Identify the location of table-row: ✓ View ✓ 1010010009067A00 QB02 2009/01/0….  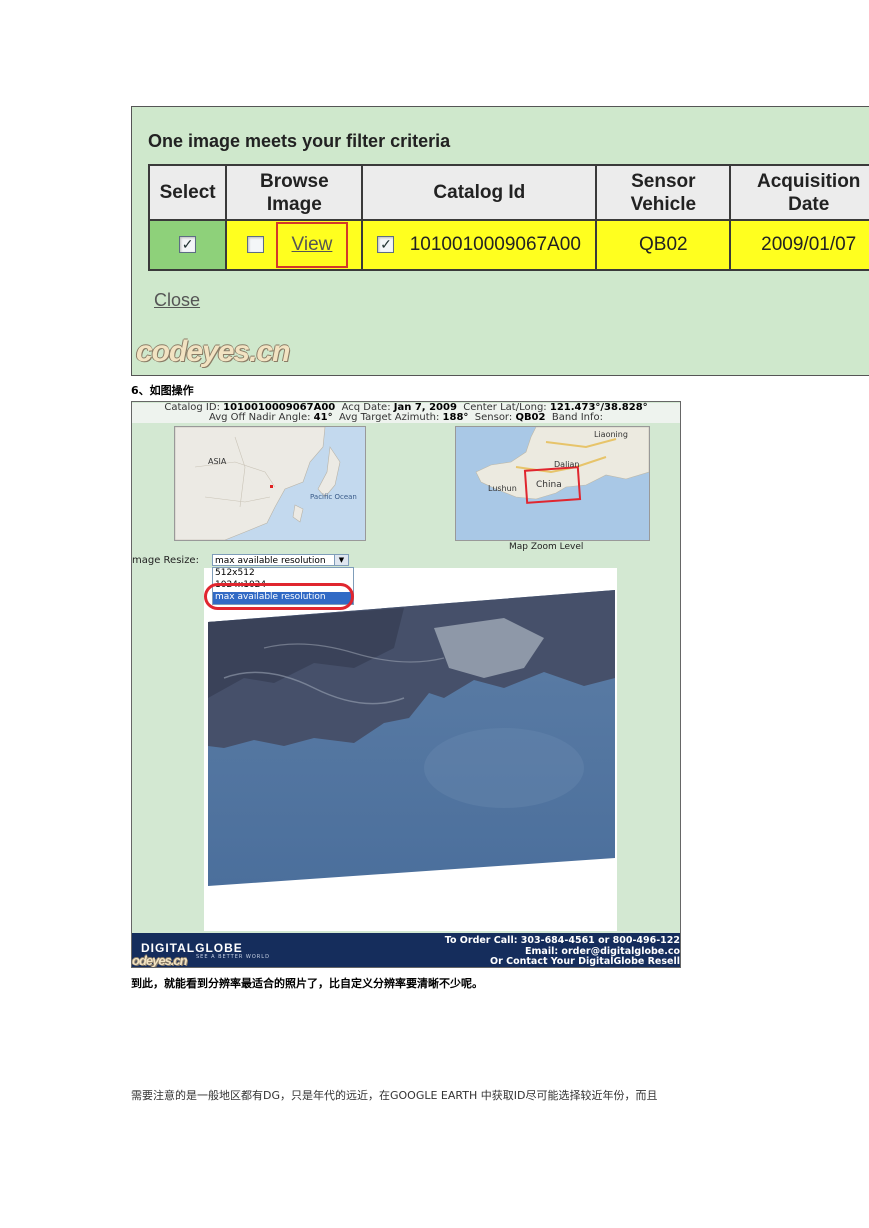
(508, 245).